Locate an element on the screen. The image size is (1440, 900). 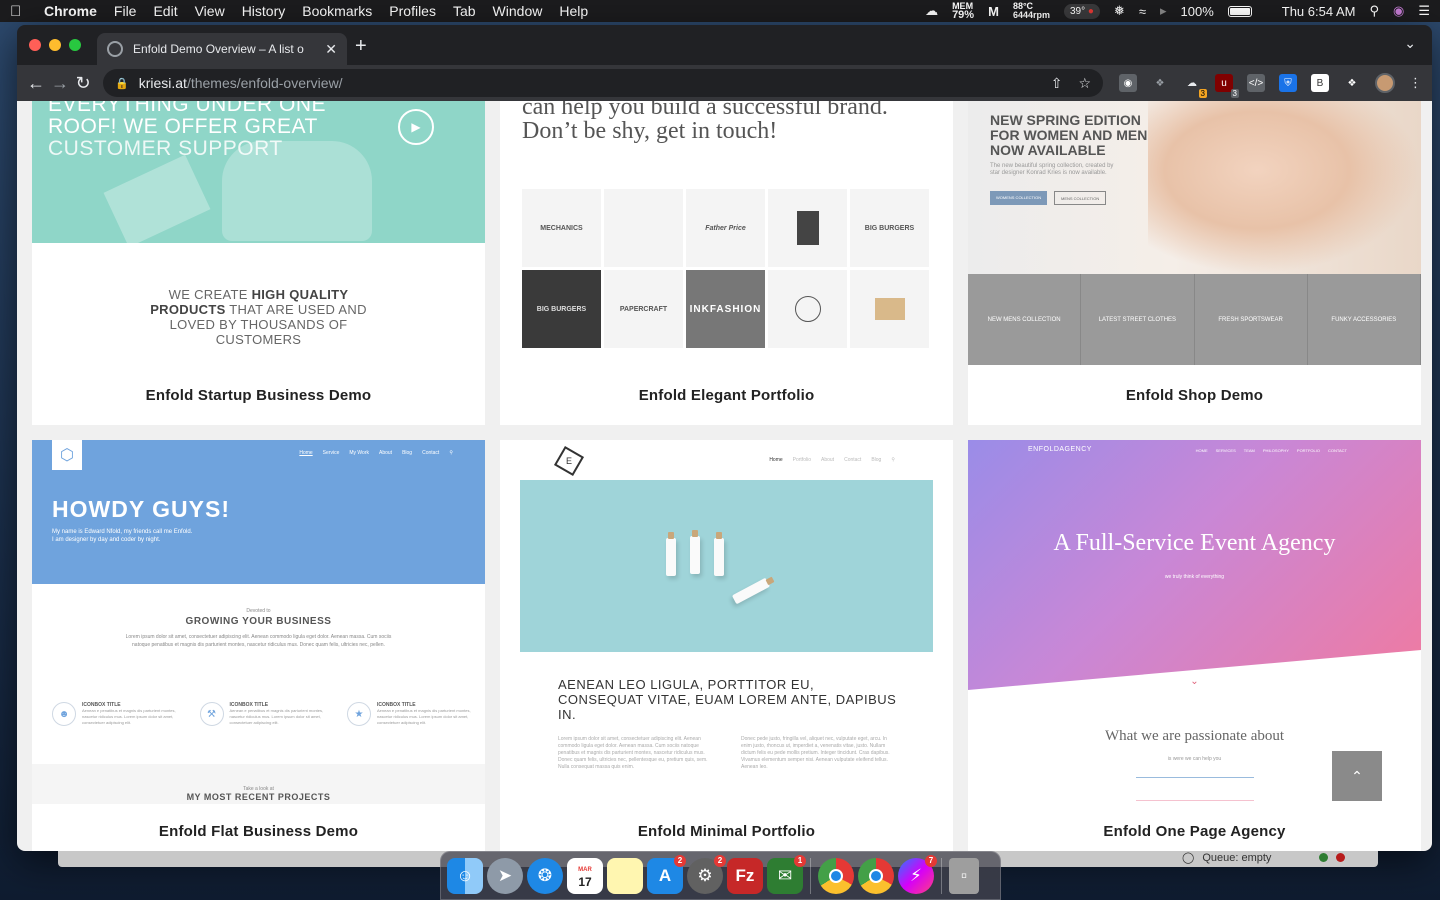
minimal-nav-item: Home is located at coordinates (775, 460).